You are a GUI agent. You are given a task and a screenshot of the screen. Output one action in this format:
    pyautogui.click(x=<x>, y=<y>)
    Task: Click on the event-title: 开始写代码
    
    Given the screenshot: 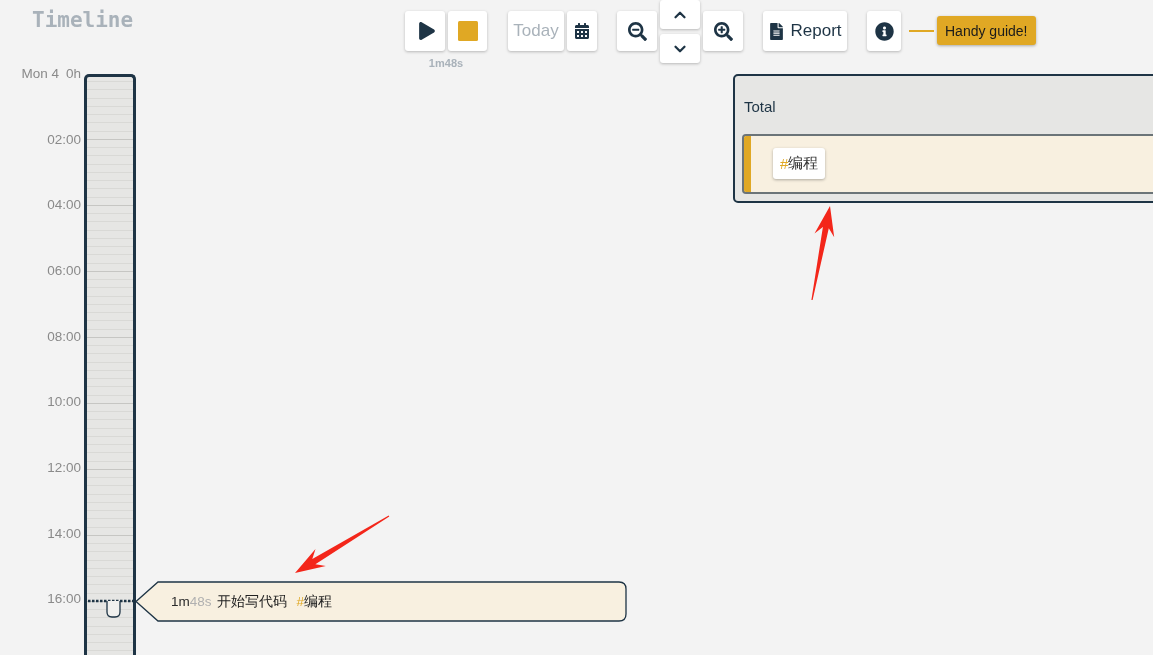 What is the action you would take?
    pyautogui.click(x=251, y=601)
    